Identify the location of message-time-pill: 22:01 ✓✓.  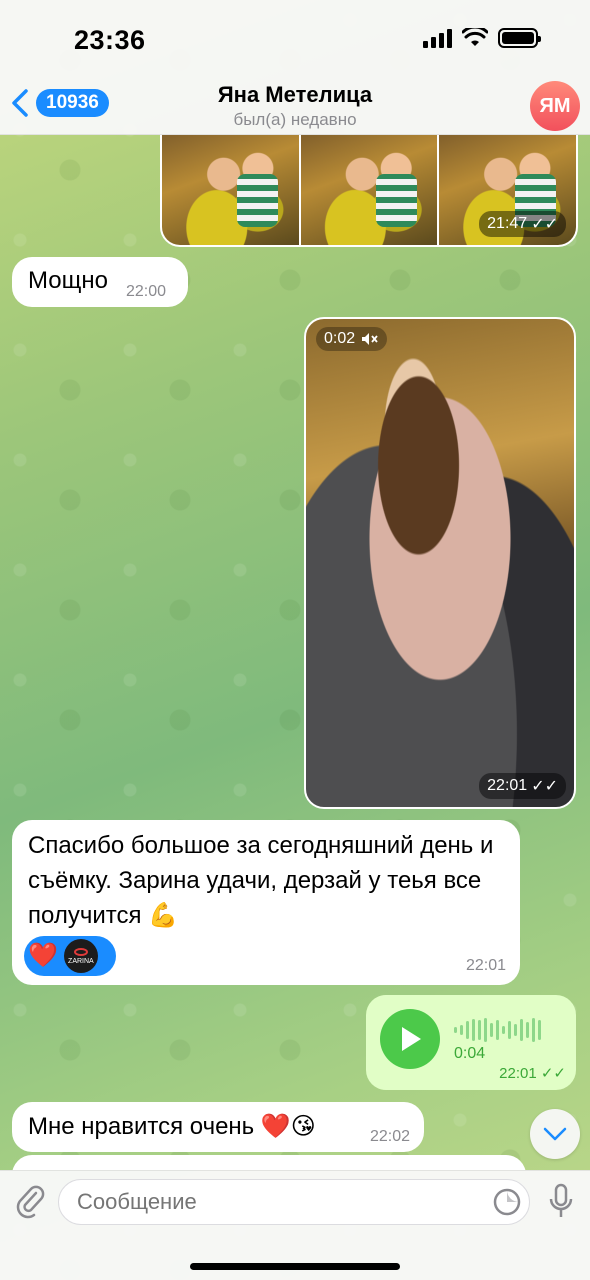
(522, 786).